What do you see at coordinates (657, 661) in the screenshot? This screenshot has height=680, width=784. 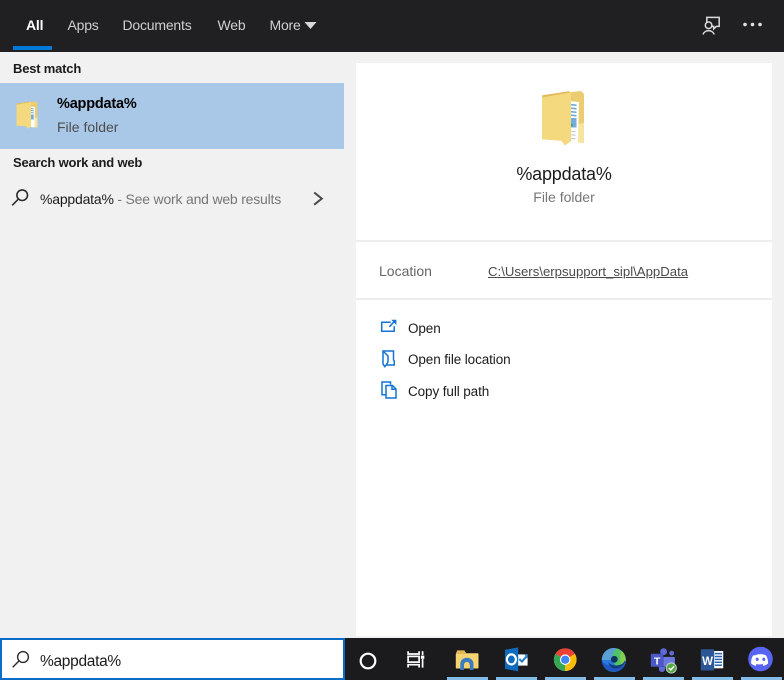 I see `svg-text: T` at bounding box center [657, 661].